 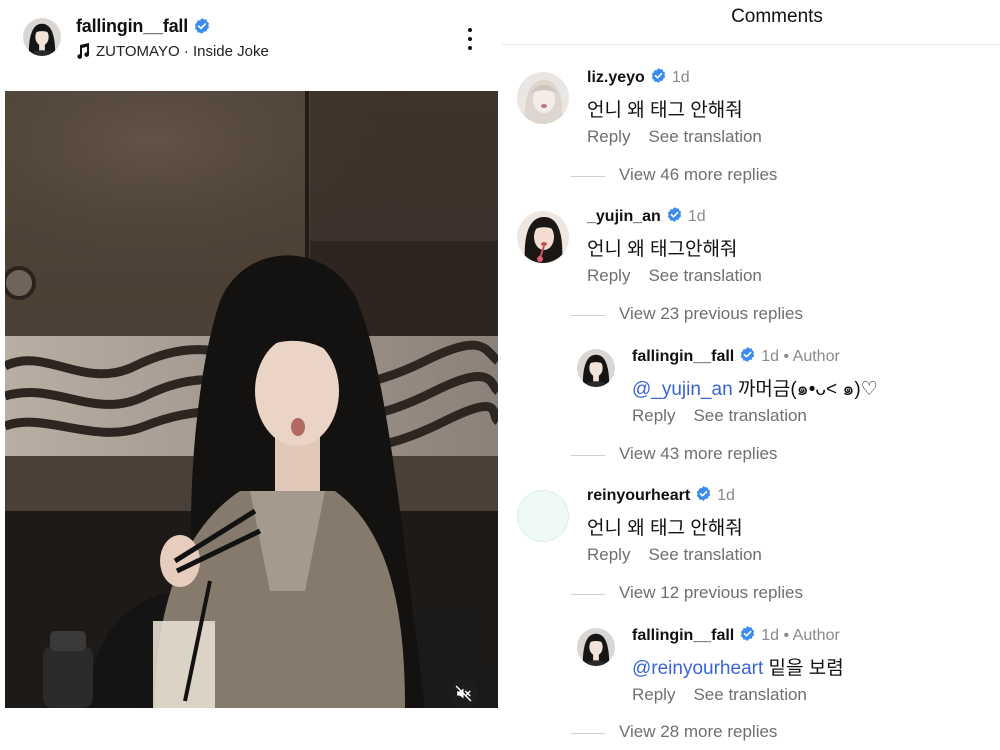 I want to click on comments-title: Comments, so click(x=777, y=16).